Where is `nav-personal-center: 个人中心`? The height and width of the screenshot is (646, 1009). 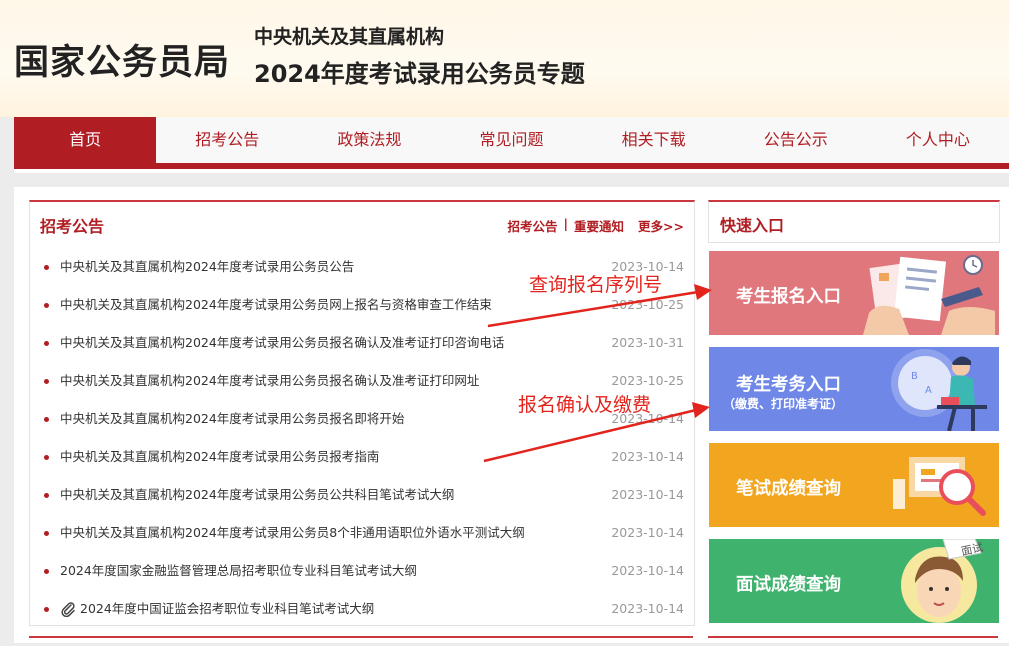
nav-personal-center: 个人中心 is located at coordinates (938, 140).